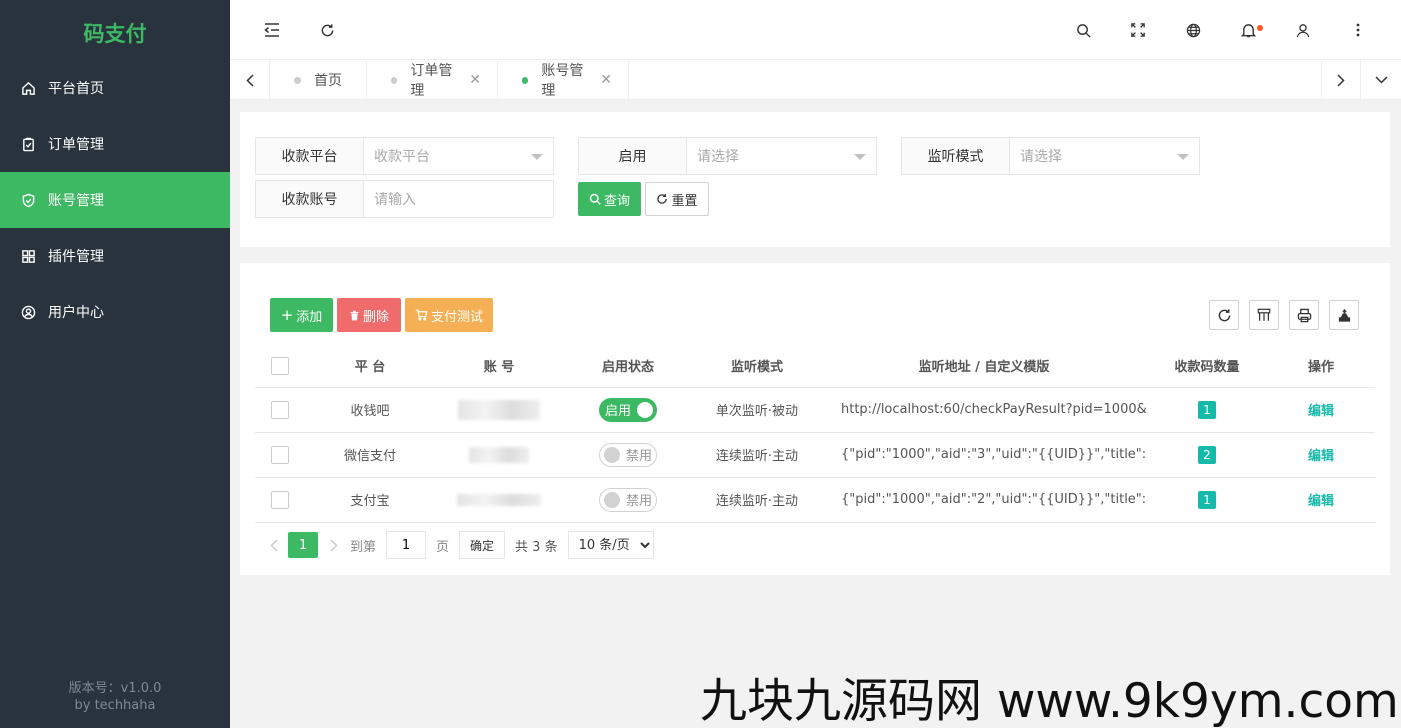 This screenshot has height=728, width=1401. What do you see at coordinates (370, 366) in the screenshot?
I see `column-header: 平 台` at bounding box center [370, 366].